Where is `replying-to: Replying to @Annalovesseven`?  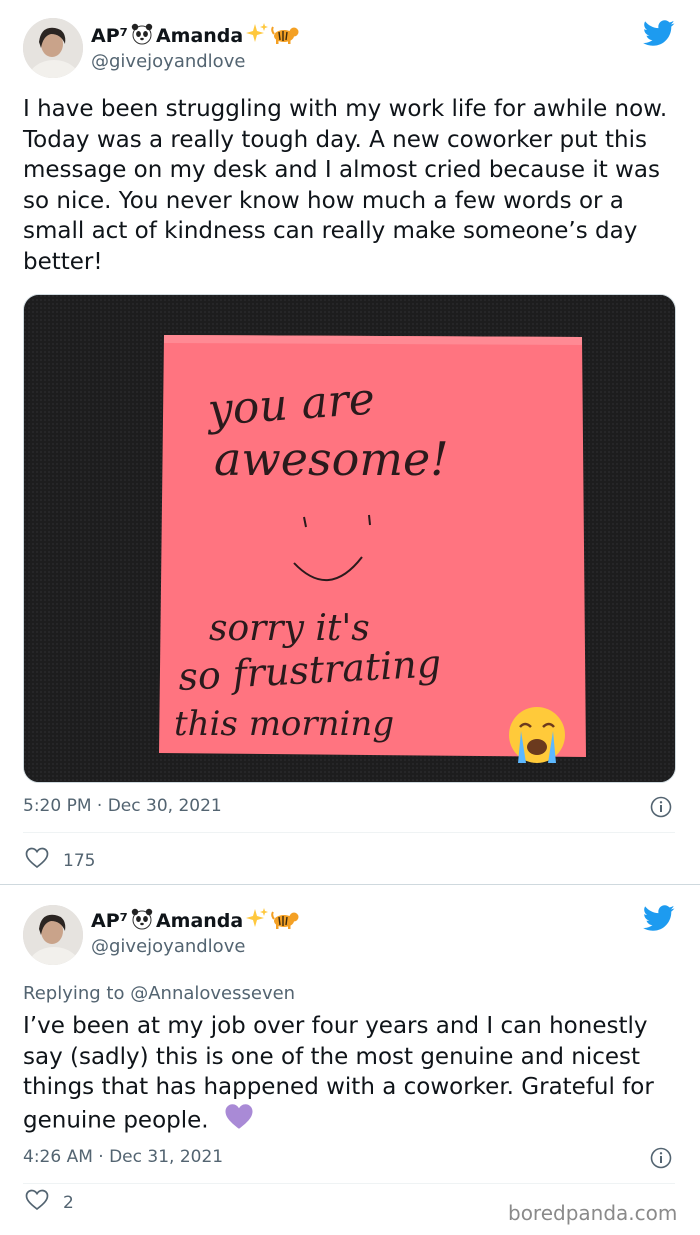
replying-to: Replying to @Annalovesseven is located at coordinates (159, 993).